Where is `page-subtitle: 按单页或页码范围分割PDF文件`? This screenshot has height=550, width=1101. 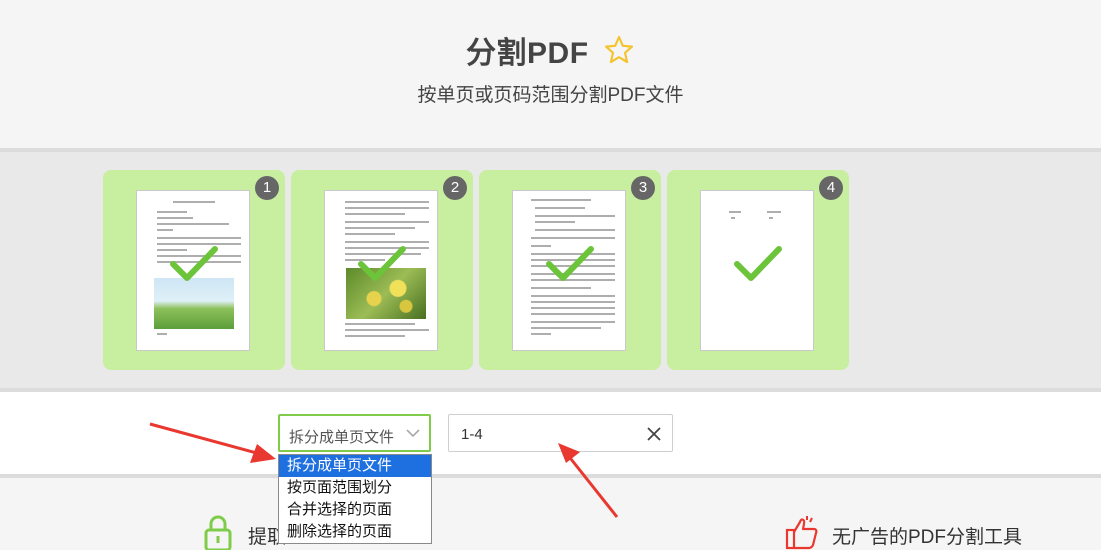 page-subtitle: 按单页或页码范围分割PDF文件 is located at coordinates (550, 95).